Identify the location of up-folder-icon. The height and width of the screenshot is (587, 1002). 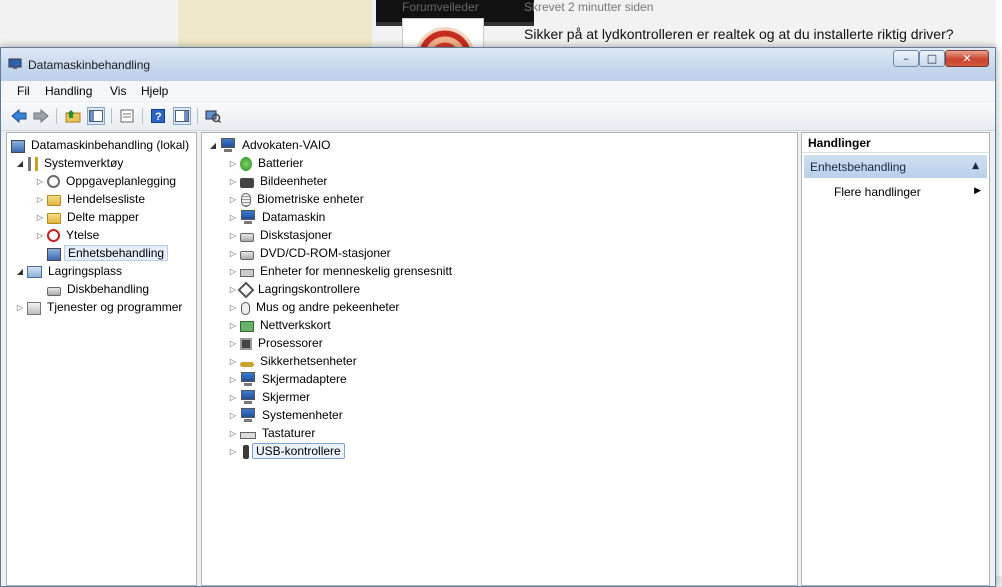
(73, 116).